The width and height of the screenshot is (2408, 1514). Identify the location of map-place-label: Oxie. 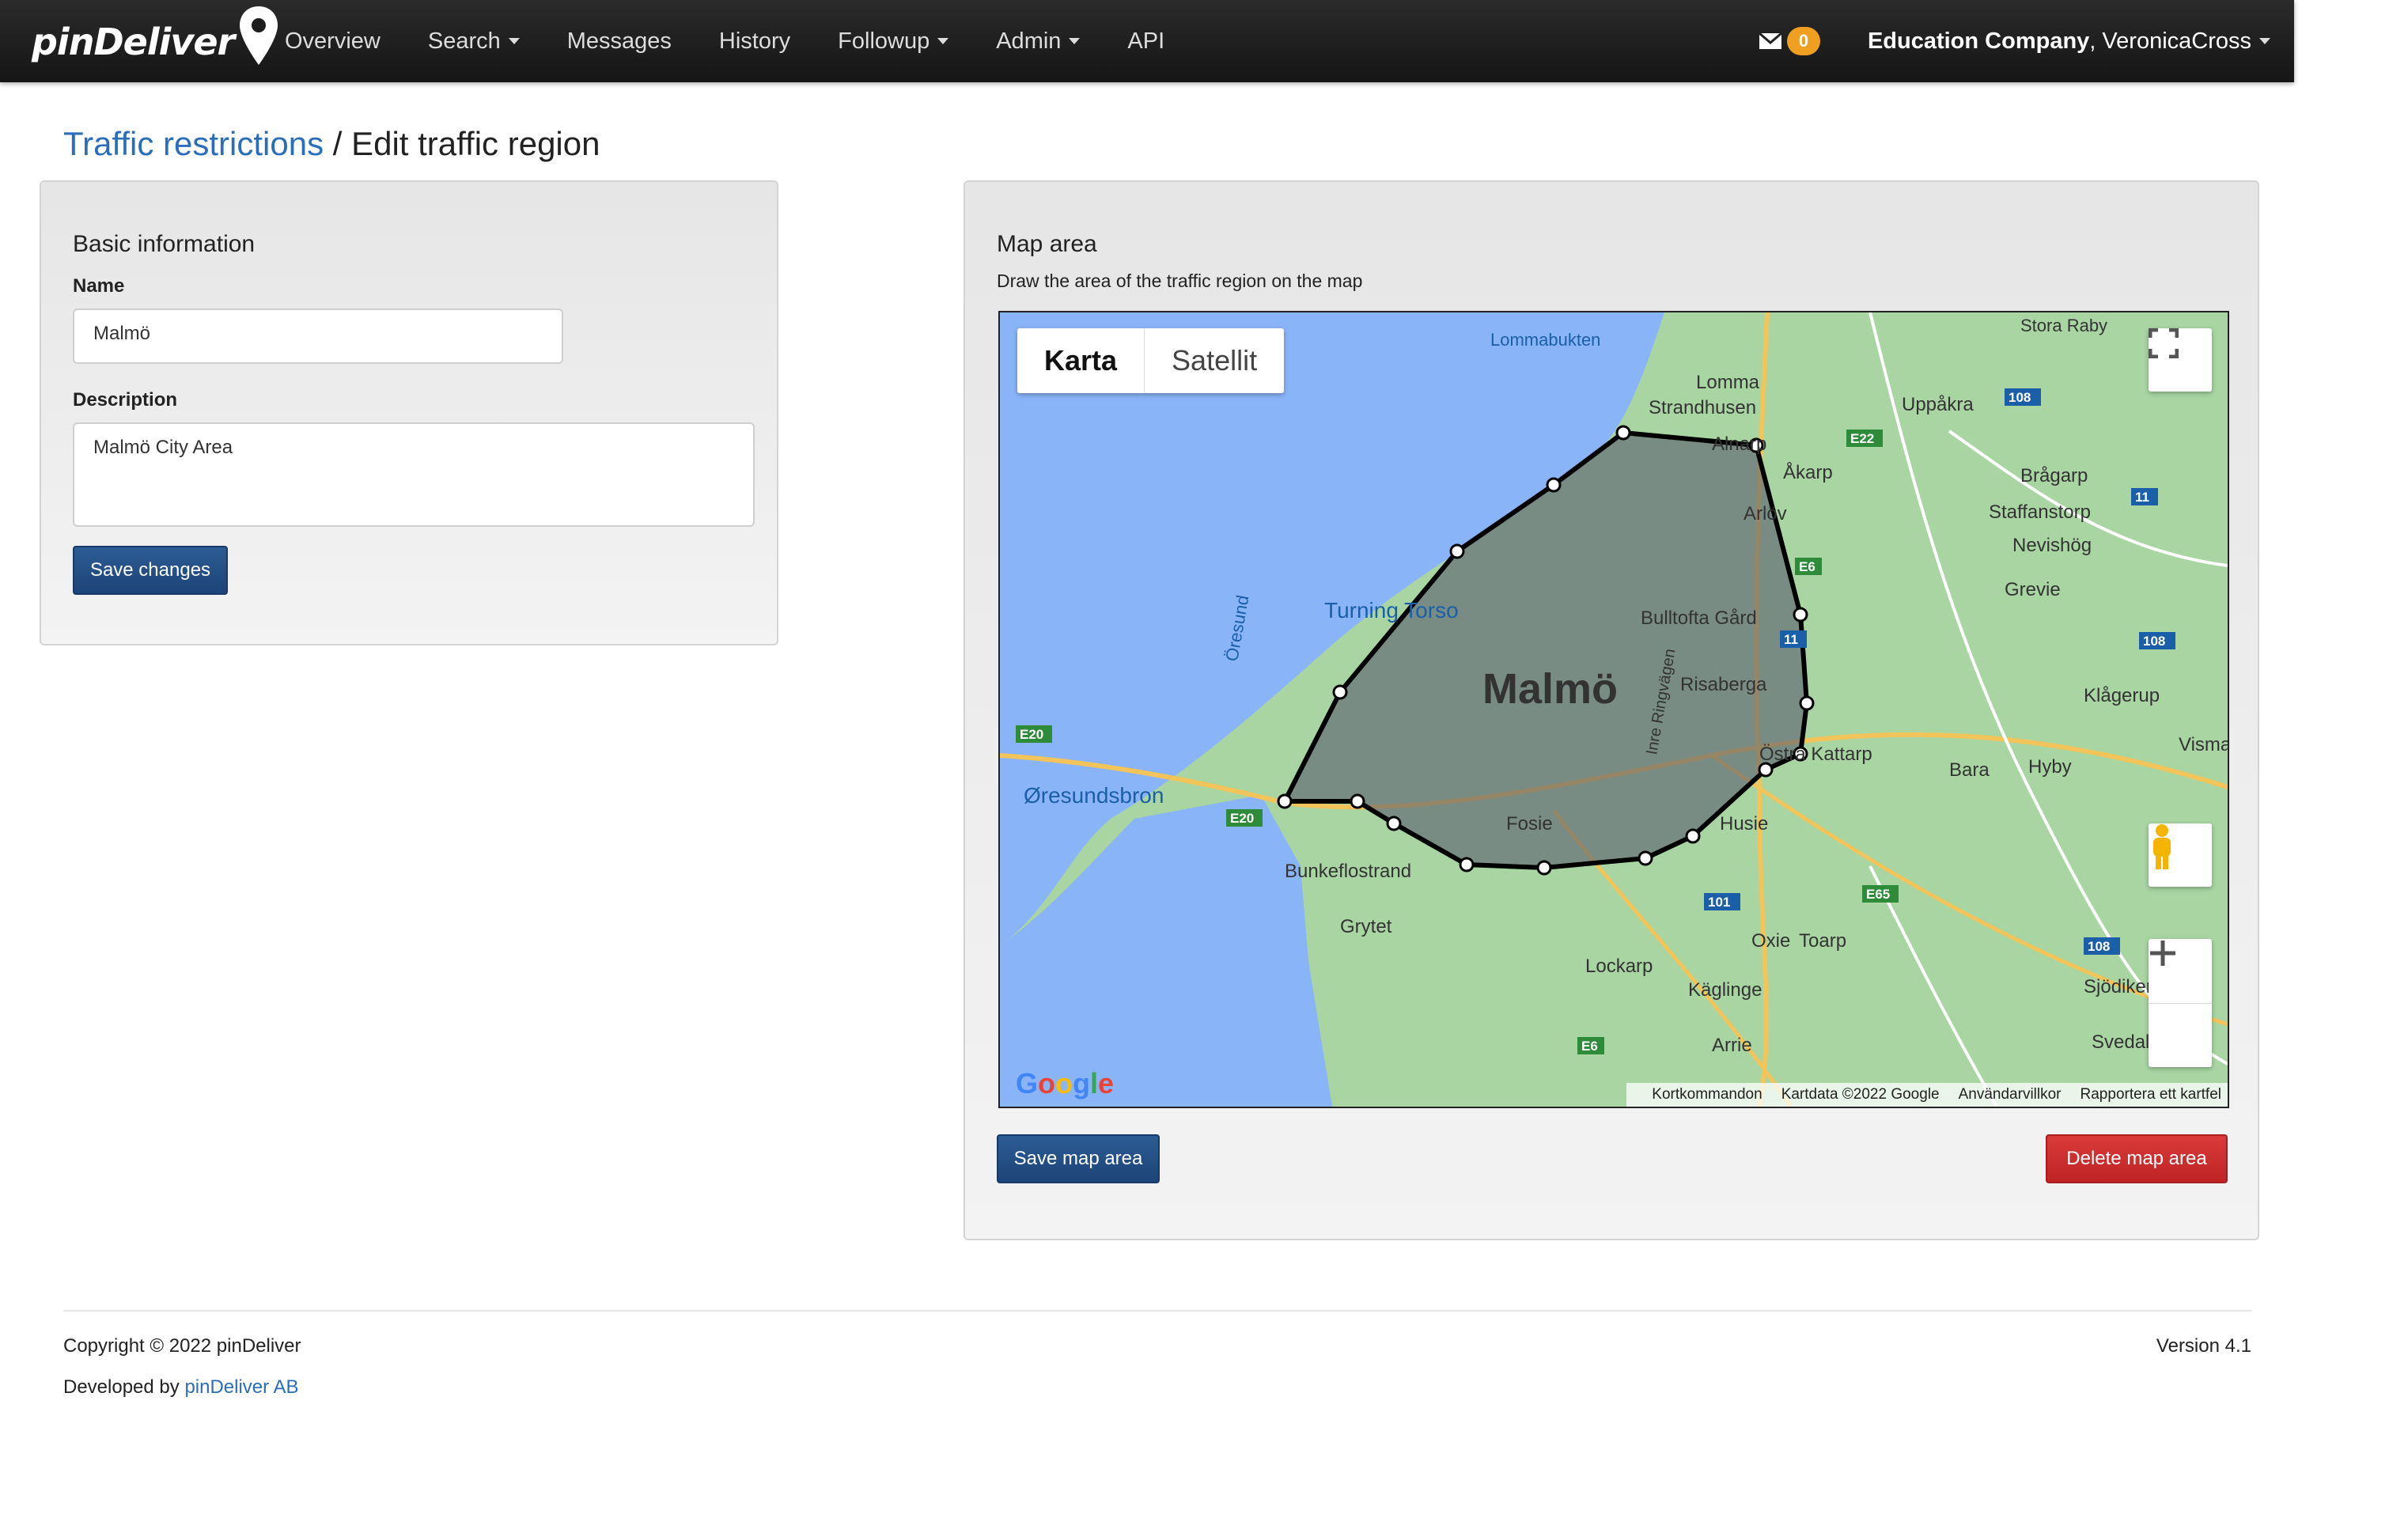
(1770, 941).